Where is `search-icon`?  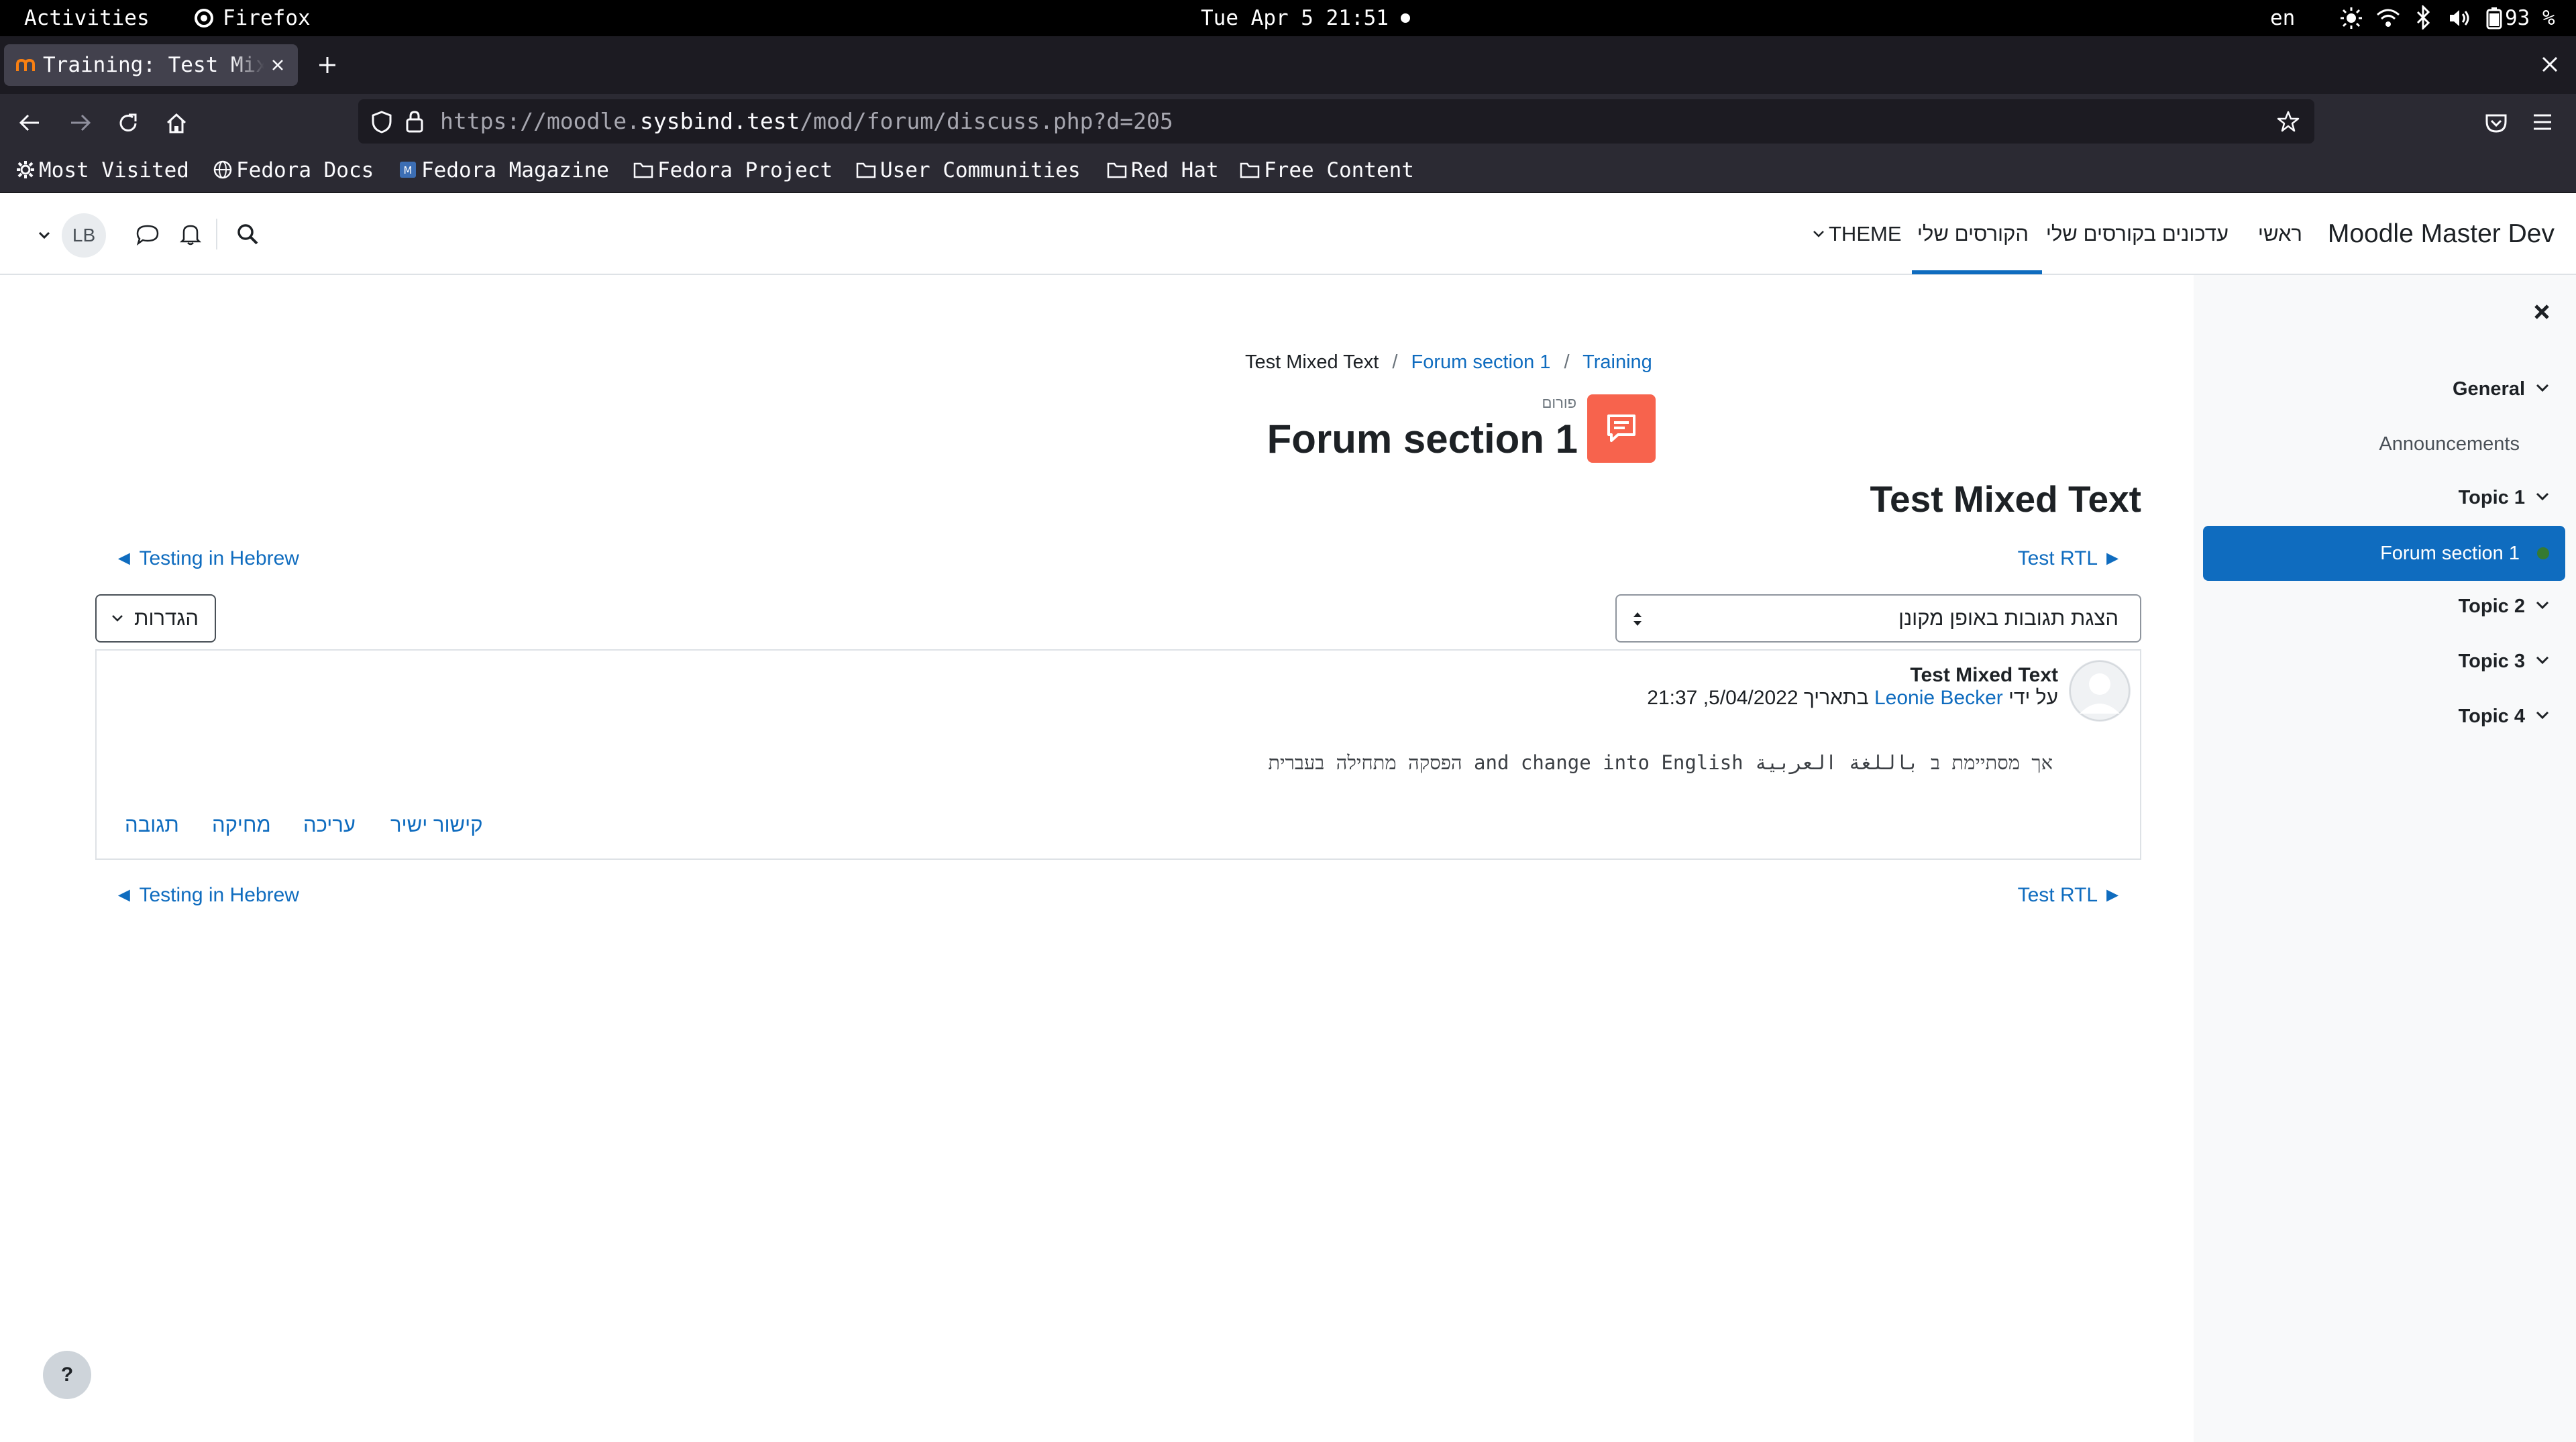 search-icon is located at coordinates (247, 234).